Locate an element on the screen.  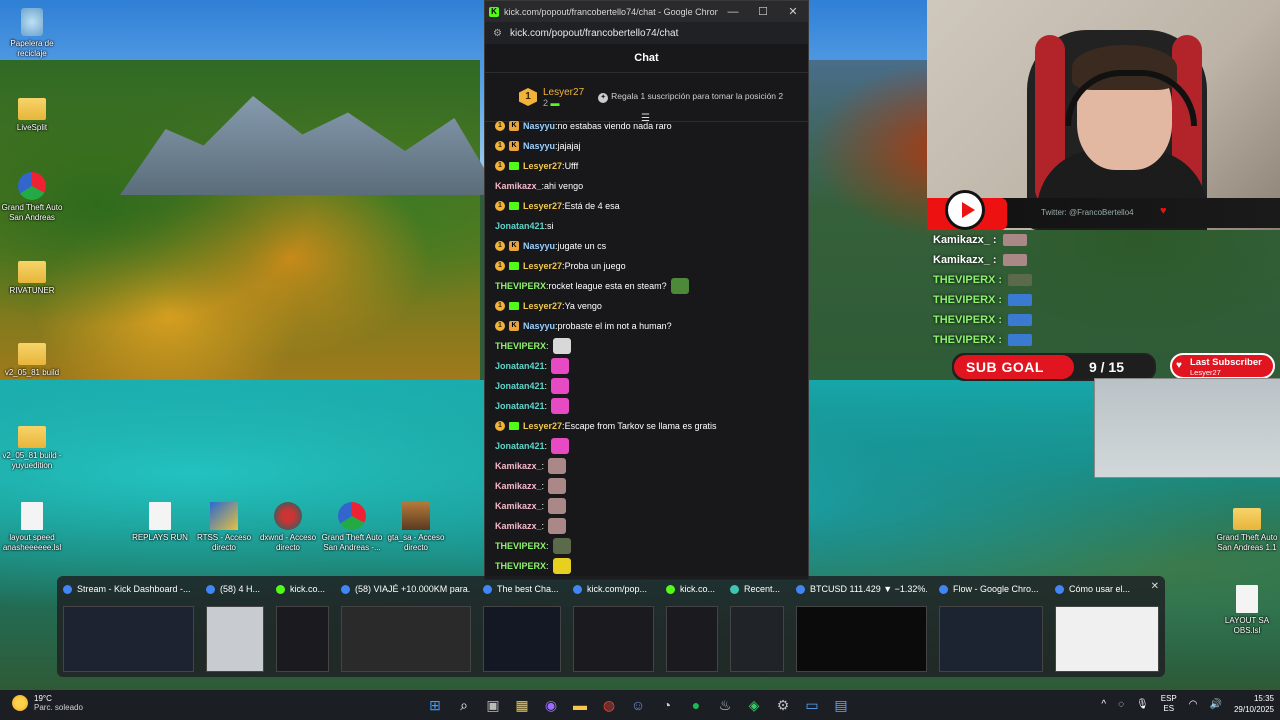
switcher-thumb-preview is located at coordinates (613, 639).